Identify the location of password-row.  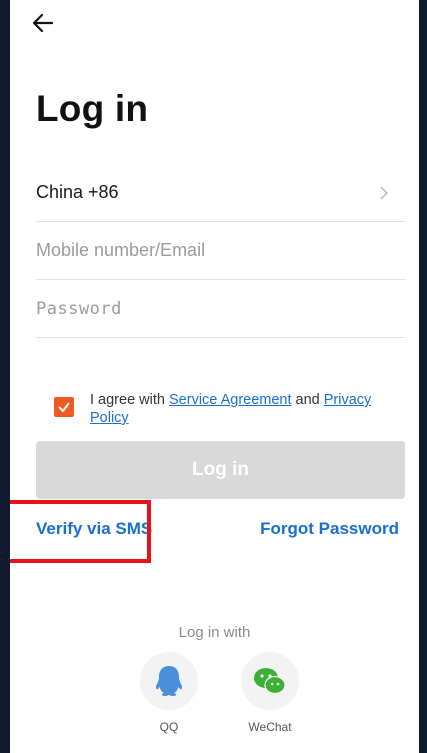
(220, 309).